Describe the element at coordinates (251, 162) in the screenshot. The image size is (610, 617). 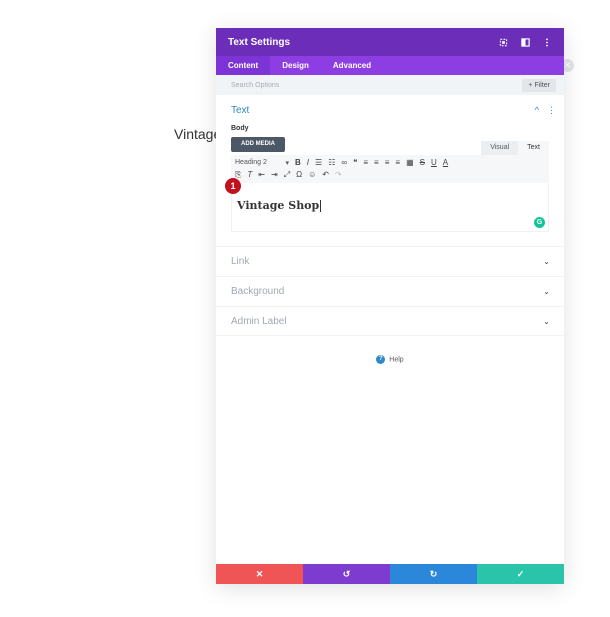
I see `format-select-value: Heading 2` at that location.